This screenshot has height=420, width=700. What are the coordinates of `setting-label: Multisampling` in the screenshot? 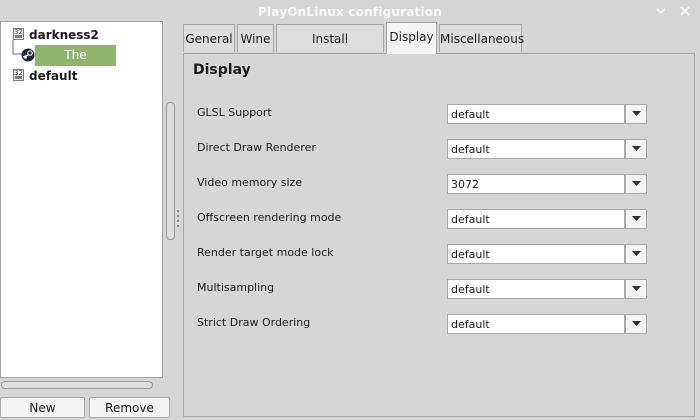 It's located at (236, 287).